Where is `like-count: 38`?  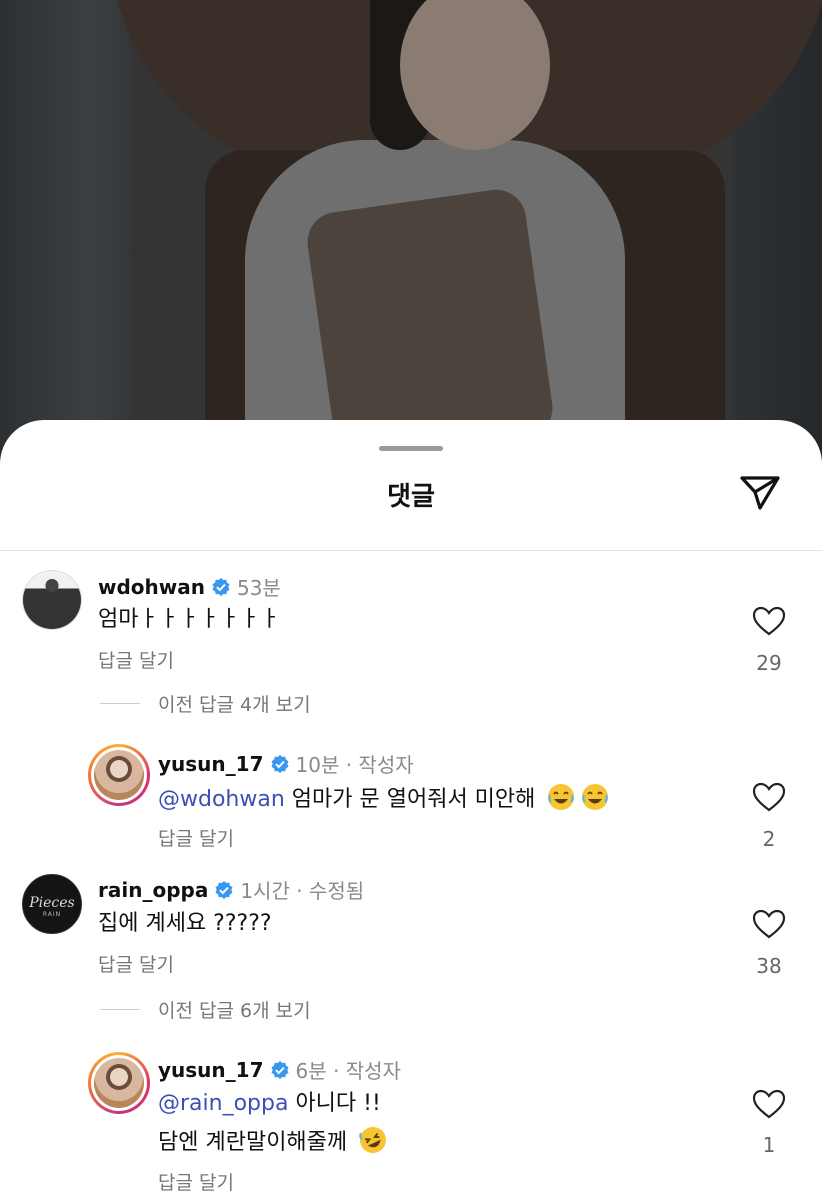 like-count: 38 is located at coordinates (769, 966).